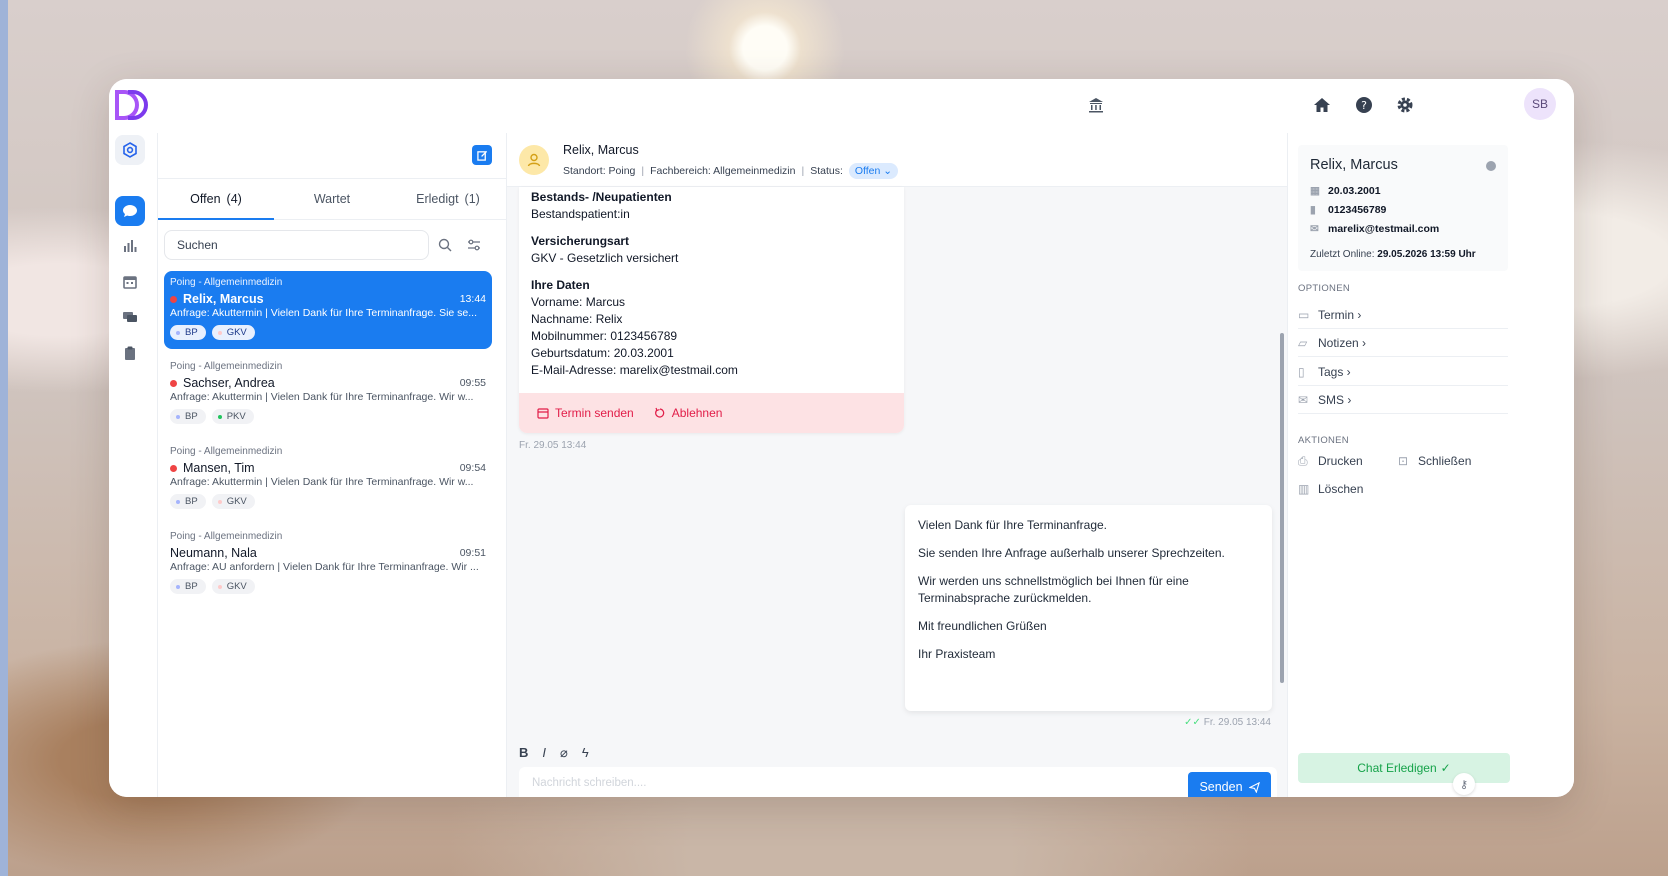 This screenshot has height=876, width=1668. Describe the element at coordinates (1348, 210) in the screenshot. I see `phone-row: ▮ 0123456789` at that location.